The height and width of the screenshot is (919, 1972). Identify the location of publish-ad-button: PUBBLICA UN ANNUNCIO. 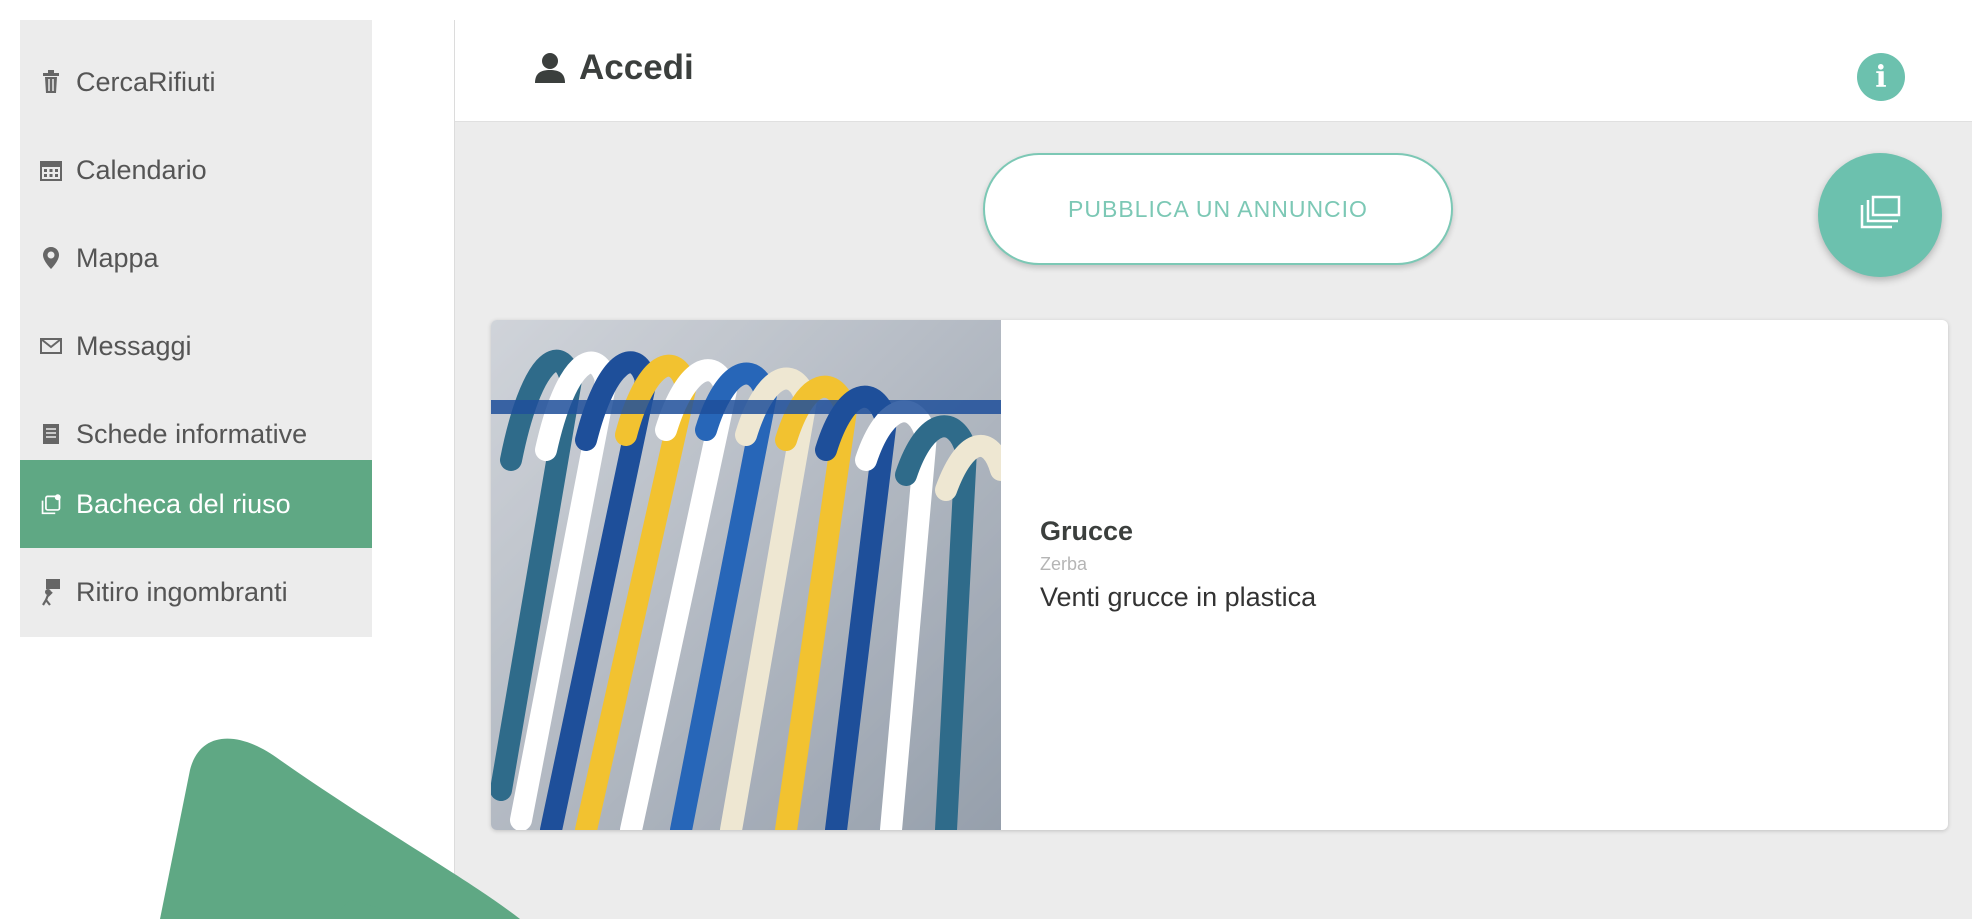
(1218, 209).